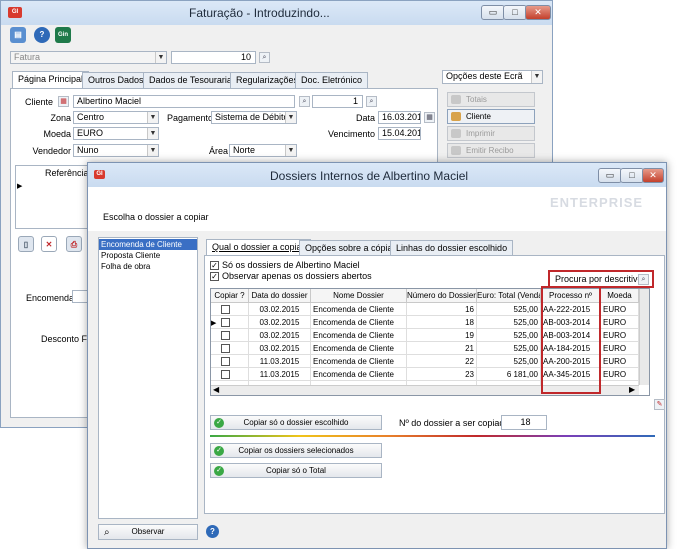 This screenshot has height=549, width=680. What do you see at coordinates (280, 374) in the screenshot?
I see `table-cell: 11.03.2015` at bounding box center [280, 374].